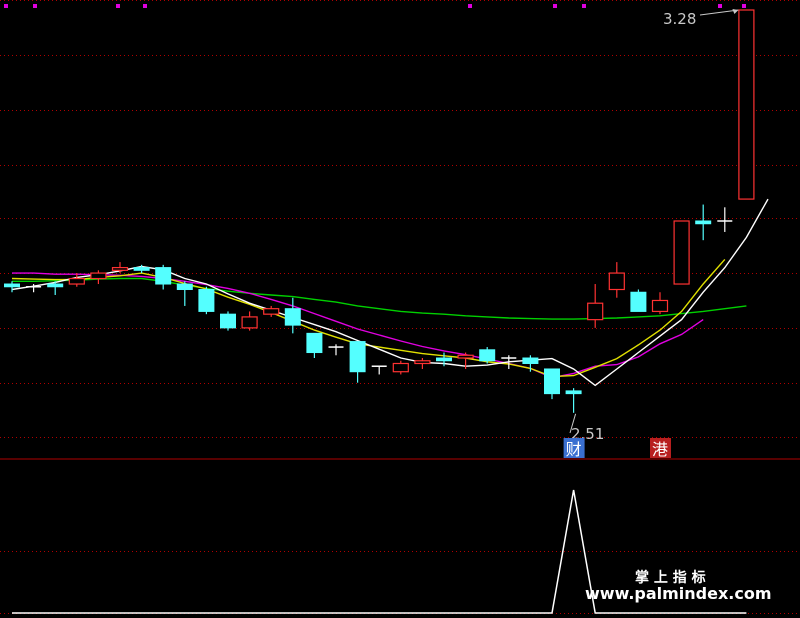  Describe the element at coordinates (719, 12) in the screenshot. I see `high-price-arrow` at that location.